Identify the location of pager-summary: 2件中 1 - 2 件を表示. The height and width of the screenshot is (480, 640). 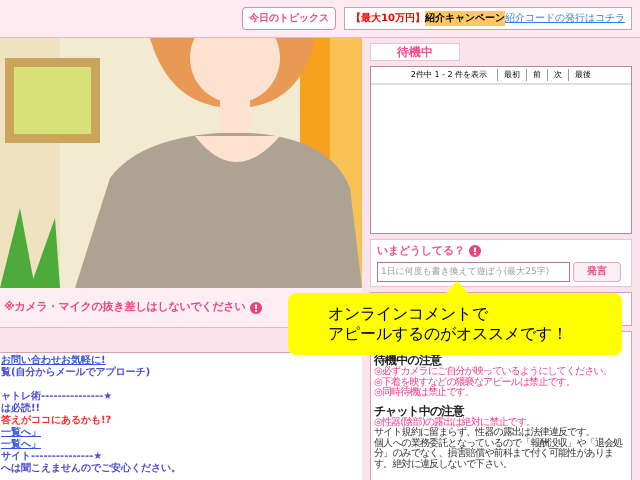
(449, 75).